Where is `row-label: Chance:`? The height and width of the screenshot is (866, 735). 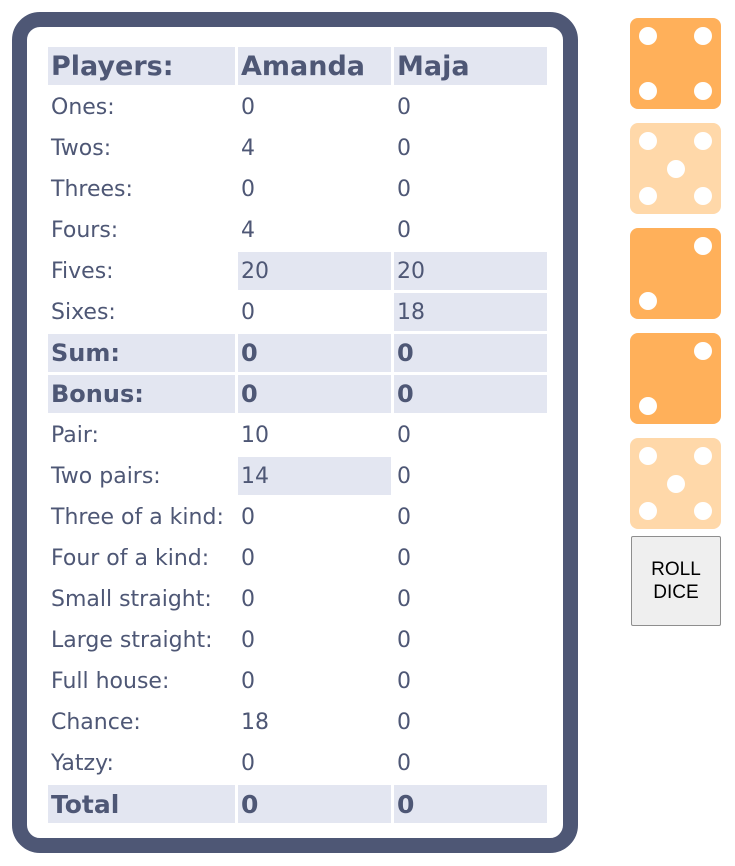
row-label: Chance: is located at coordinates (96, 722).